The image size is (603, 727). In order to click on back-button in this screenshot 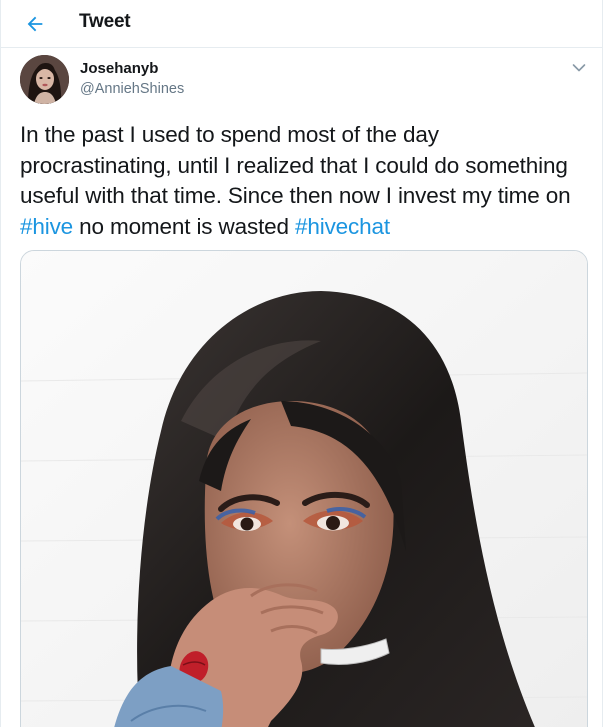, I will do `click(35, 24)`.